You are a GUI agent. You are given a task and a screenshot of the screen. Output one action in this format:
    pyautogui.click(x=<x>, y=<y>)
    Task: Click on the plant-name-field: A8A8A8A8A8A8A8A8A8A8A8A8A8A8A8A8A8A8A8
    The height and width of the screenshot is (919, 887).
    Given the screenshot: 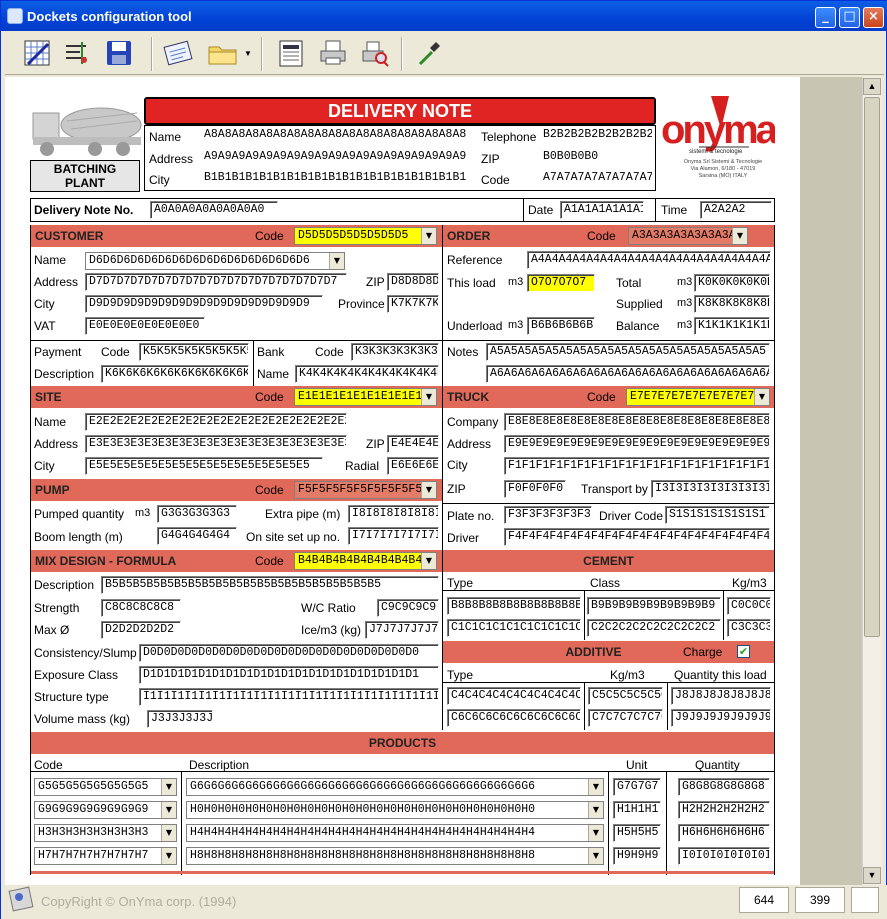 What is the action you would take?
    pyautogui.click(x=335, y=136)
    